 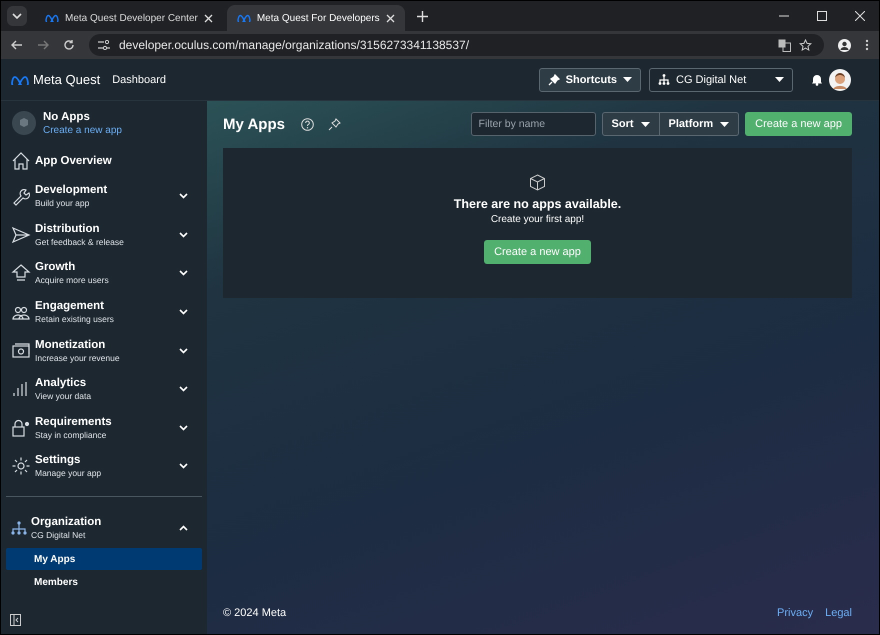 What do you see at coordinates (533, 124) in the screenshot?
I see `filter-field: Filter by name` at bounding box center [533, 124].